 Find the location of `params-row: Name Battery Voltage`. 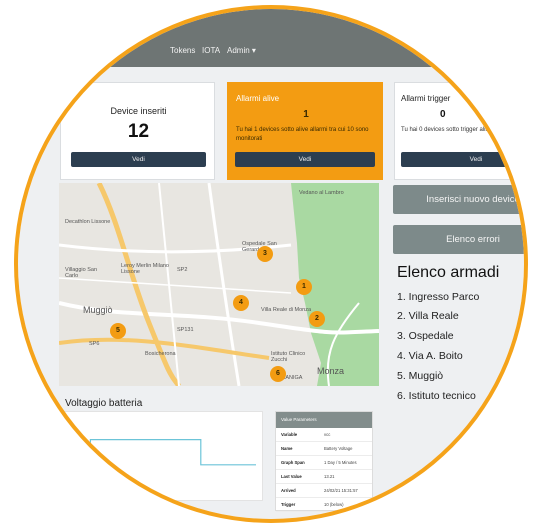

params-row: Name Battery Voltage is located at coordinates (324, 449).